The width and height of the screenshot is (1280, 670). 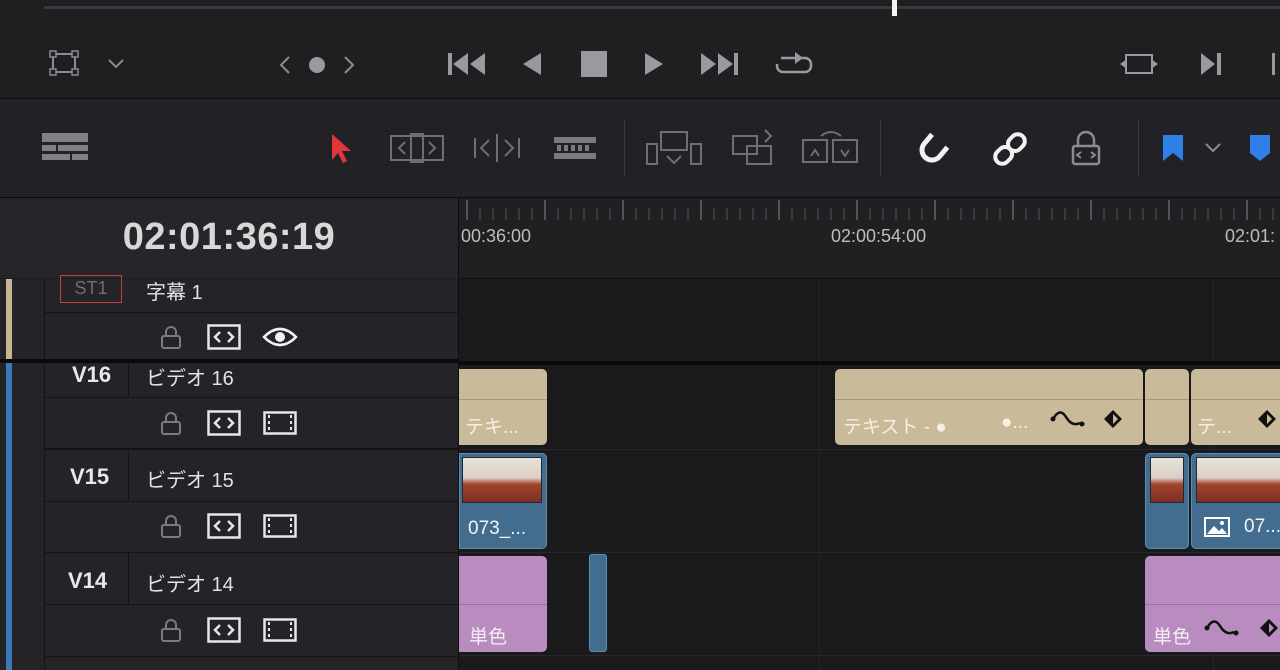 What do you see at coordinates (341, 148) in the screenshot?
I see `selection-arrow-icon` at bounding box center [341, 148].